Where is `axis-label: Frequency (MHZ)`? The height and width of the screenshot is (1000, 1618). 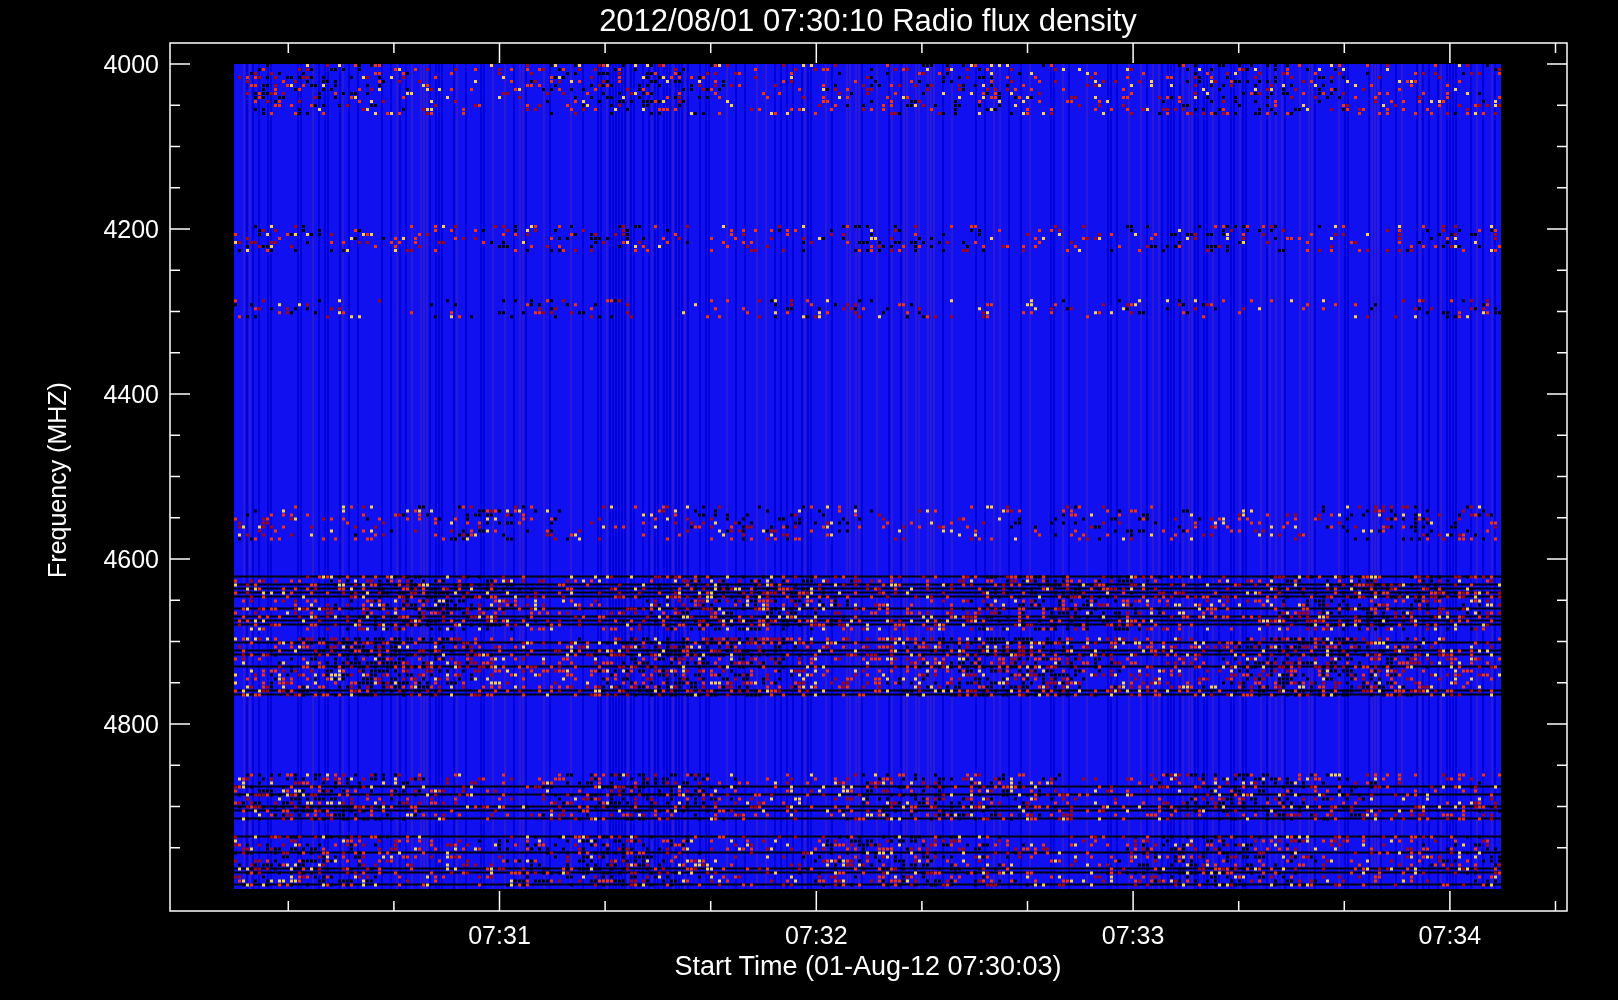 axis-label: Frequency (MHZ) is located at coordinates (57, 480).